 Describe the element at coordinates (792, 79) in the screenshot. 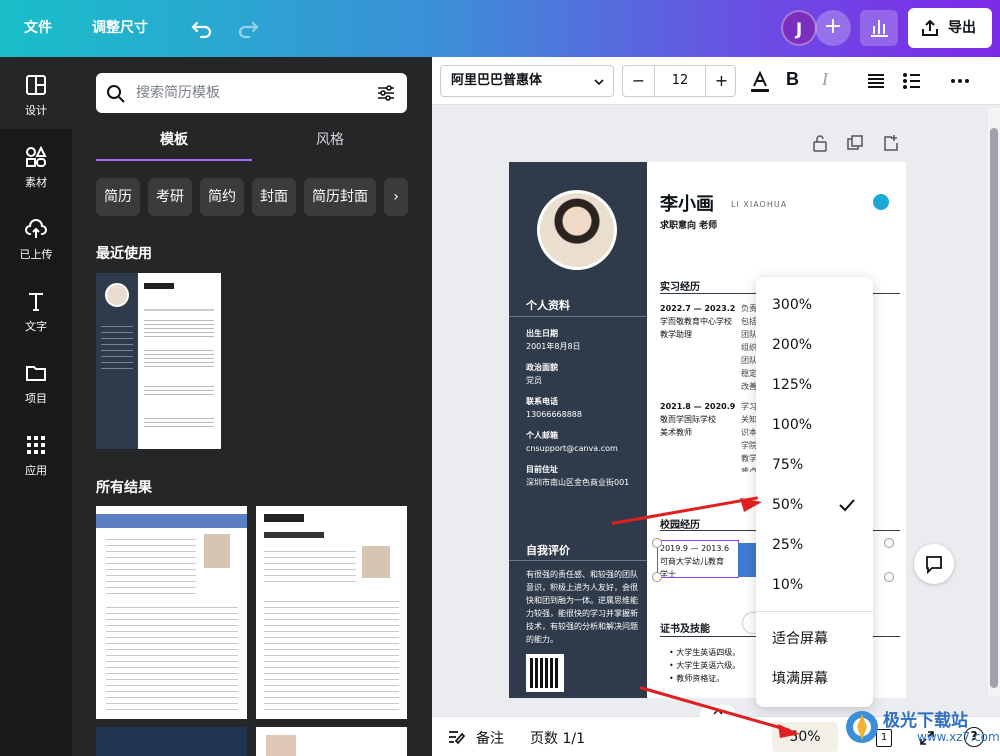

I see `bold-button: B` at that location.